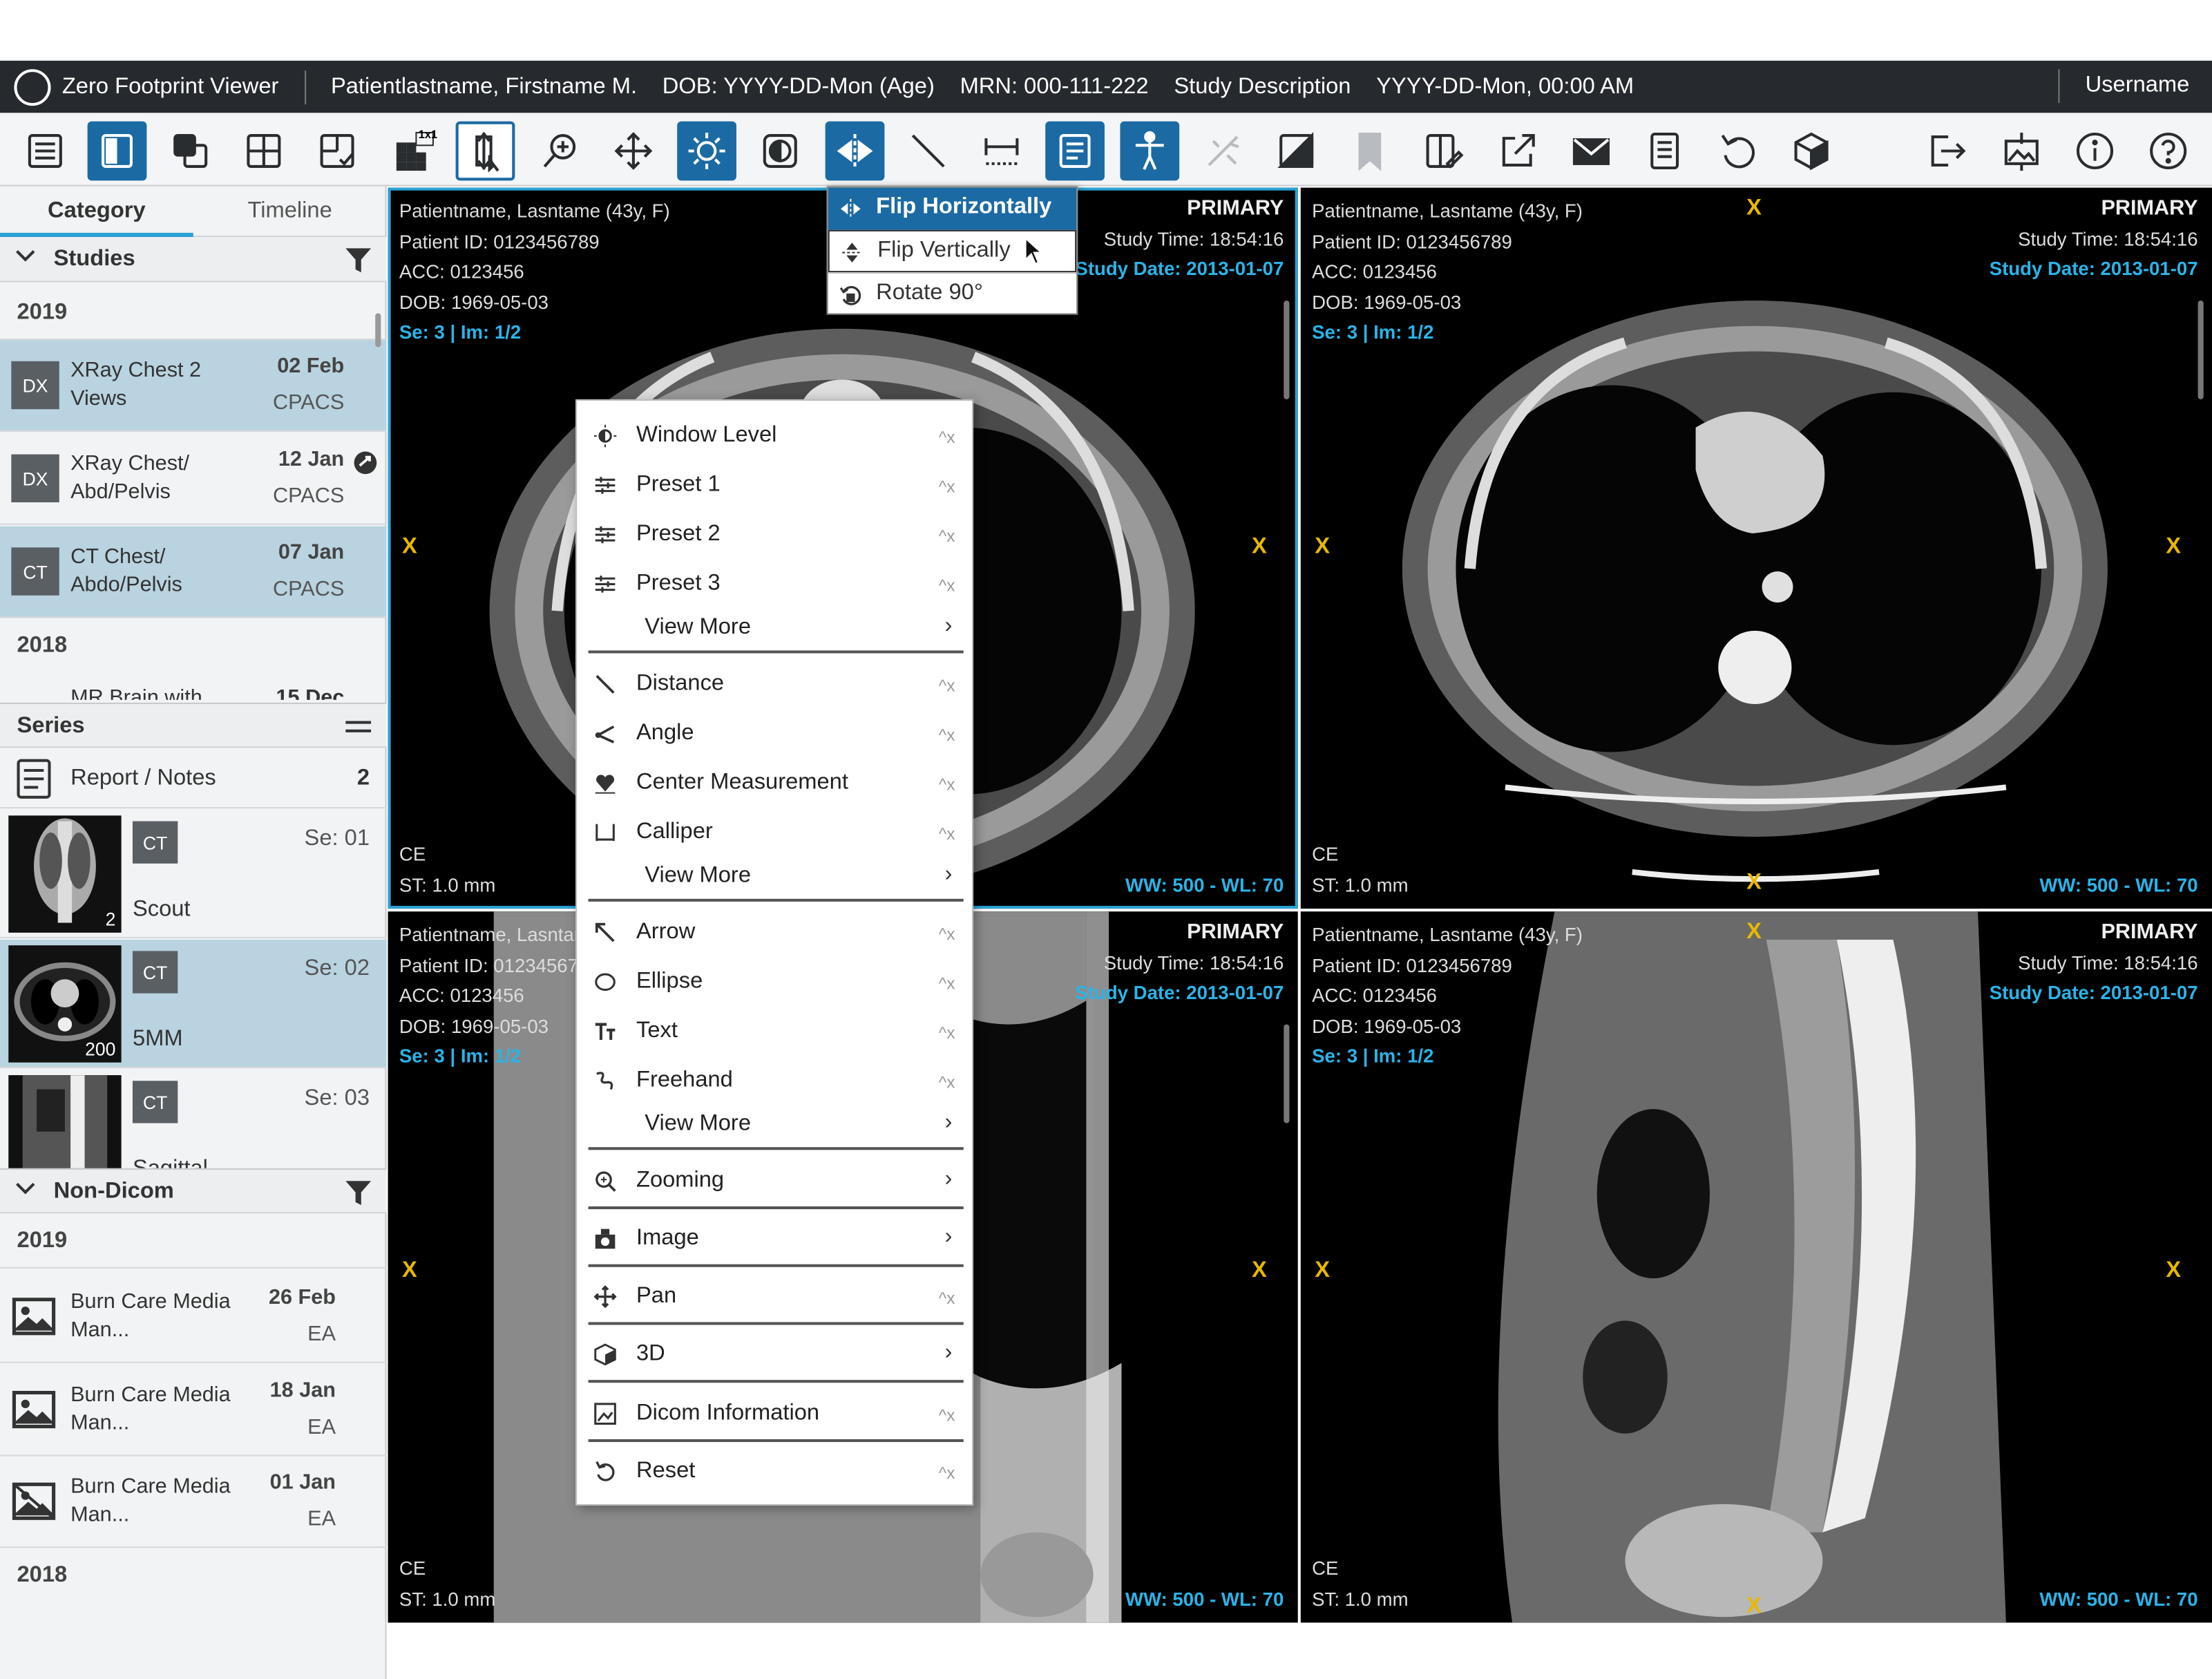 This screenshot has width=2212, height=1679. I want to click on help-icon, so click(2168, 151).